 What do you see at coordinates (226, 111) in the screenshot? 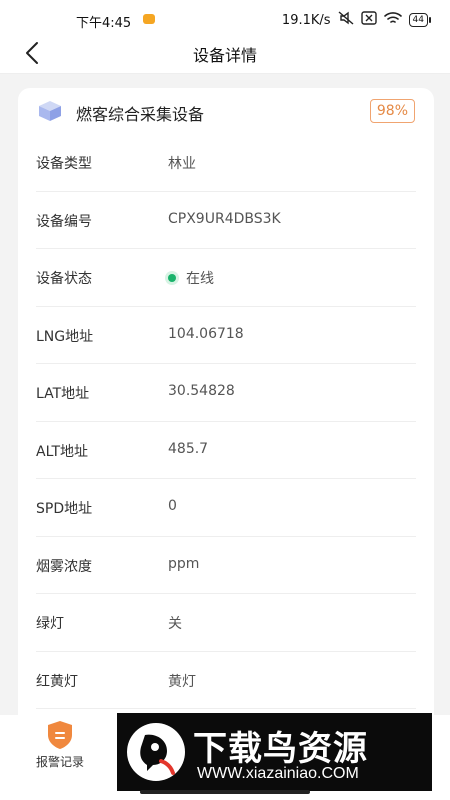
I see `card-header: 燃客综合采集设备 98%` at bounding box center [226, 111].